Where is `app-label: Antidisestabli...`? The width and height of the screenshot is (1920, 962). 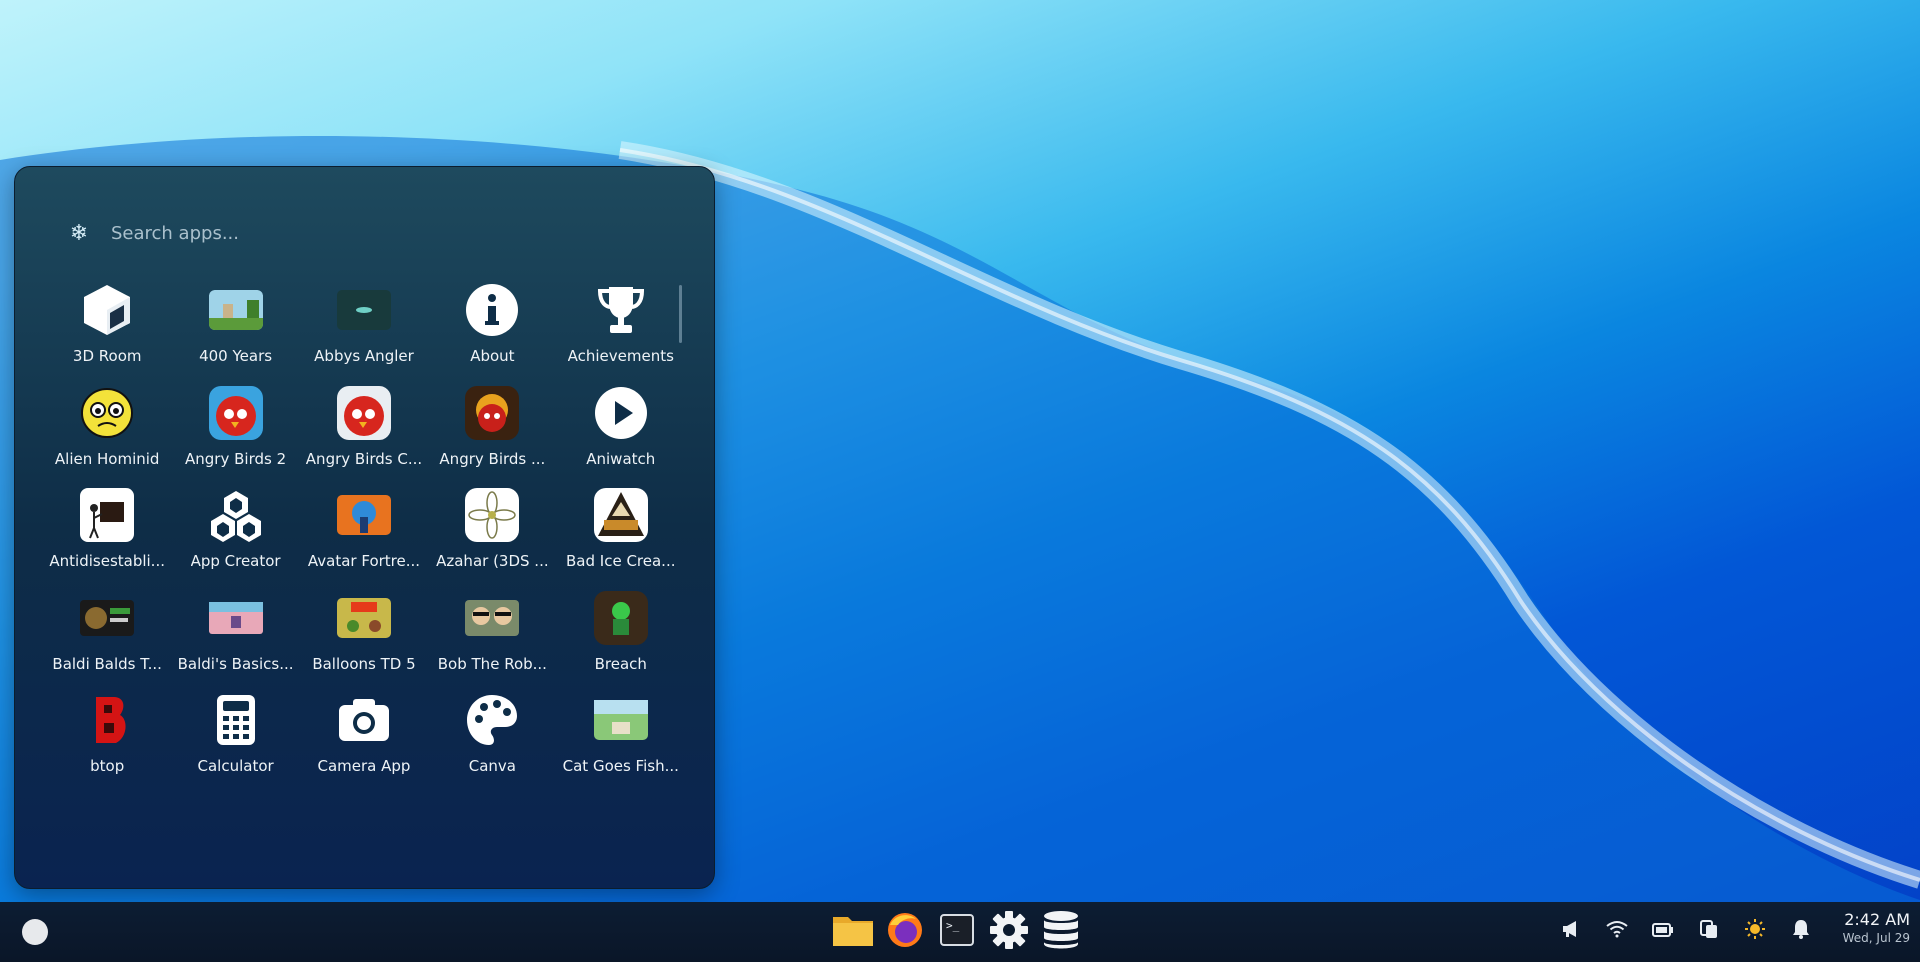 app-label: Antidisestabli... is located at coordinates (107, 561).